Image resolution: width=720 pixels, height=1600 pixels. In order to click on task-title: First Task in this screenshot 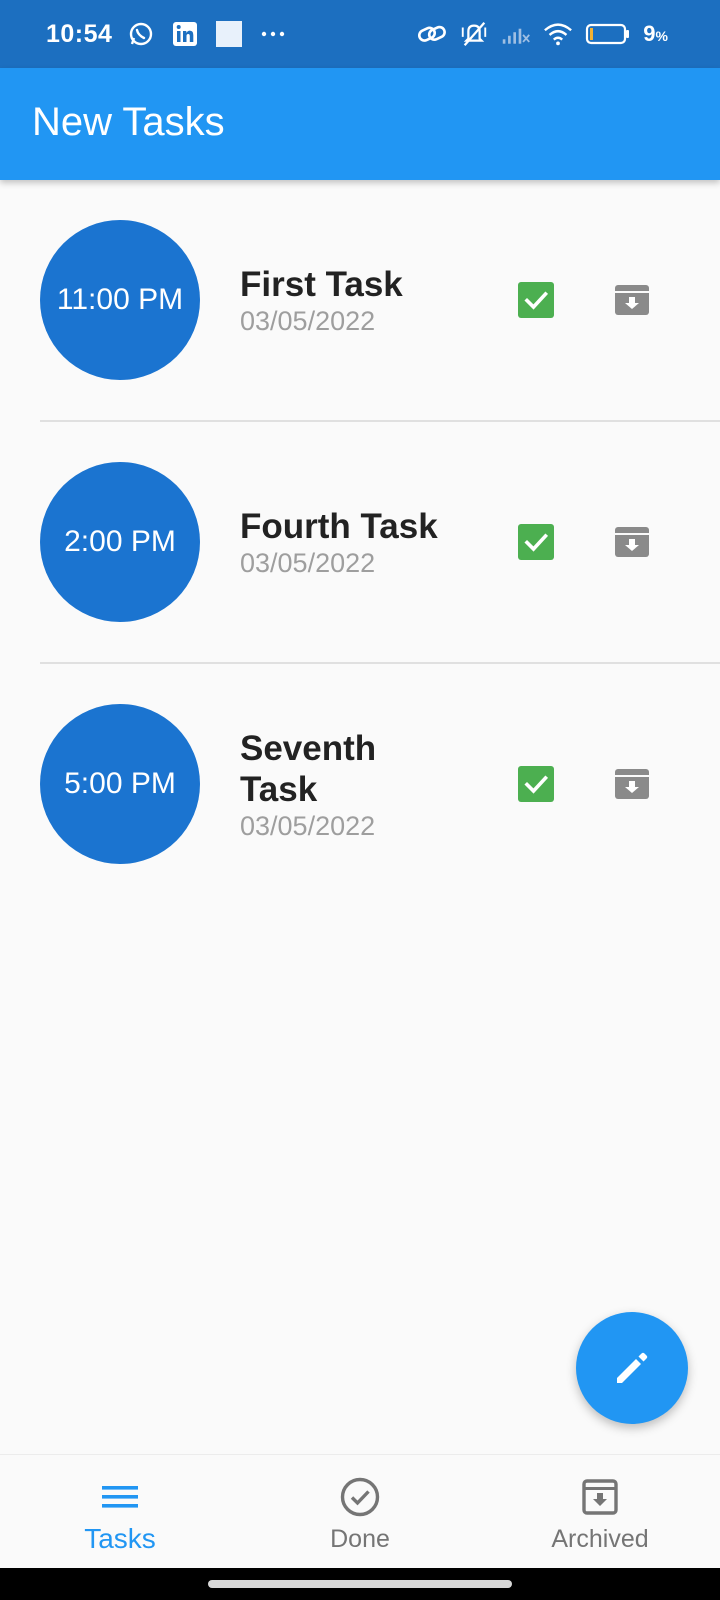, I will do `click(321, 284)`.